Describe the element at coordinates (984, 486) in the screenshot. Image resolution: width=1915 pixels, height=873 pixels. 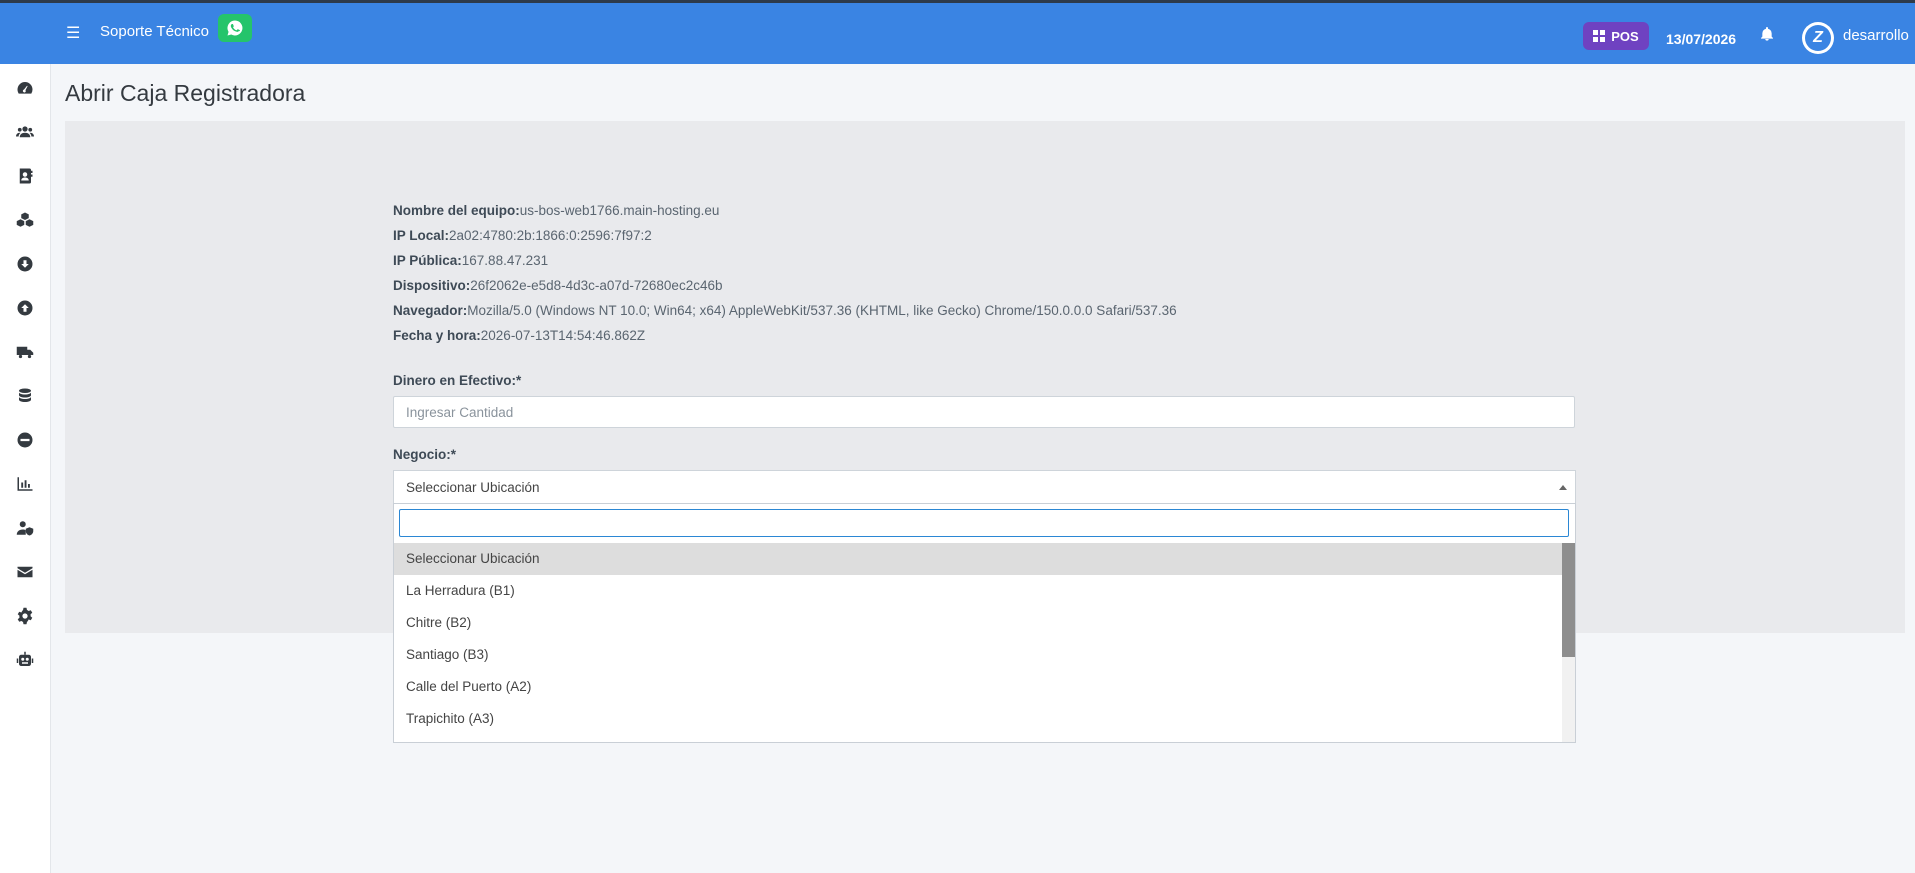
I see `business-select: Seleccionar Ubicación` at that location.